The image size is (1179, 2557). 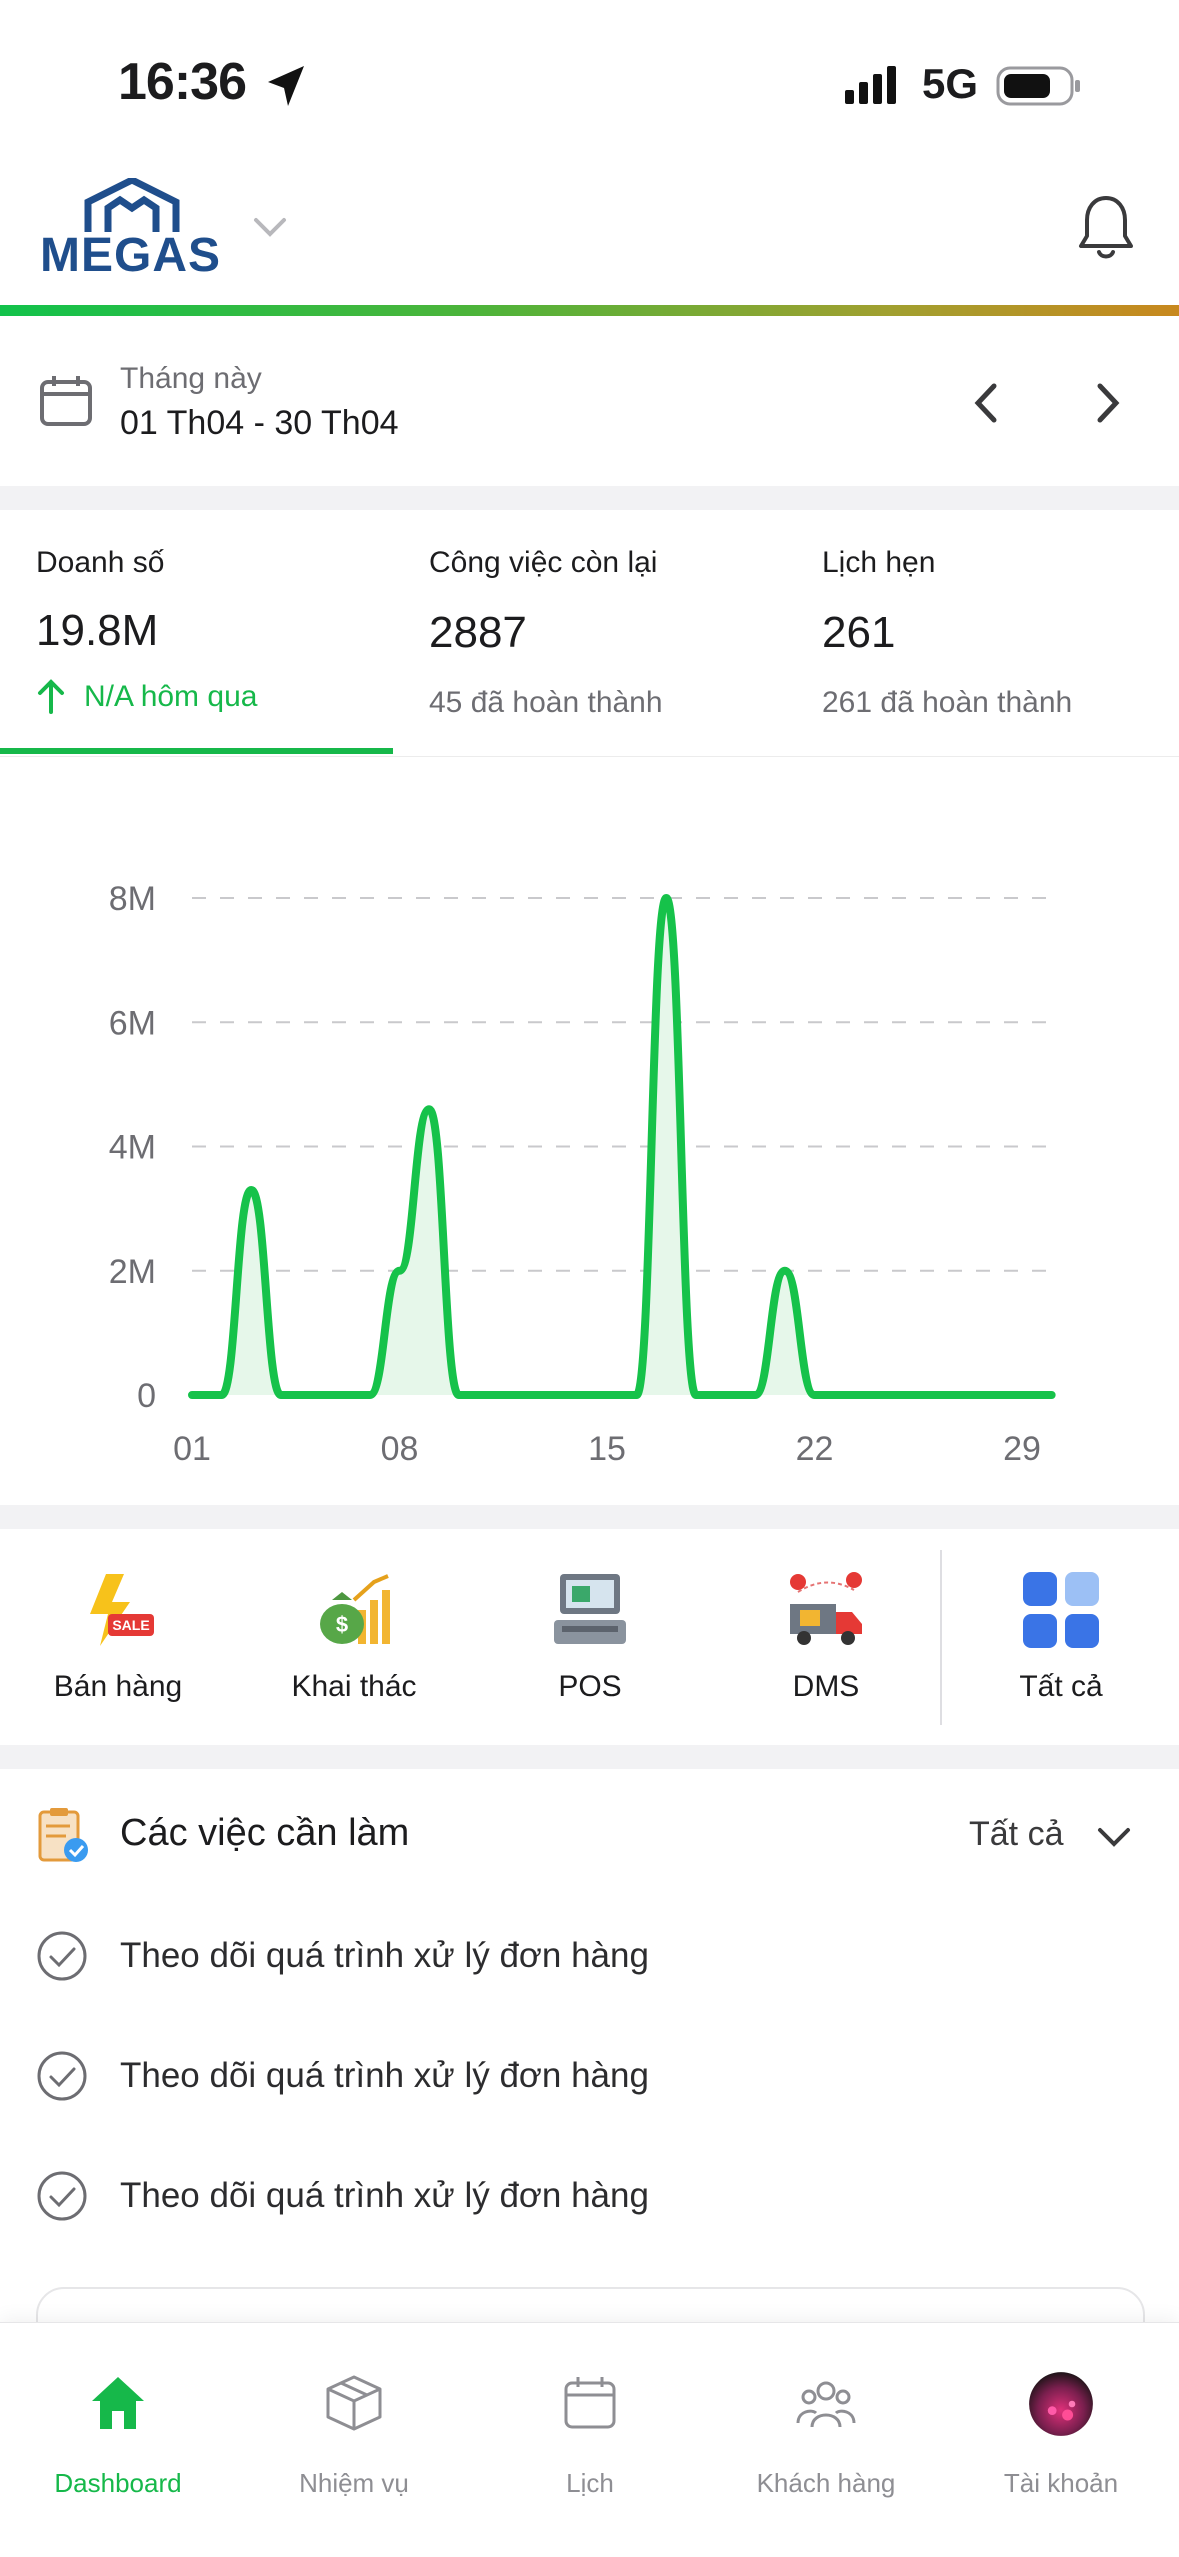 I want to click on kpi-sub: 45 đã hoàn thành, so click(x=546, y=702).